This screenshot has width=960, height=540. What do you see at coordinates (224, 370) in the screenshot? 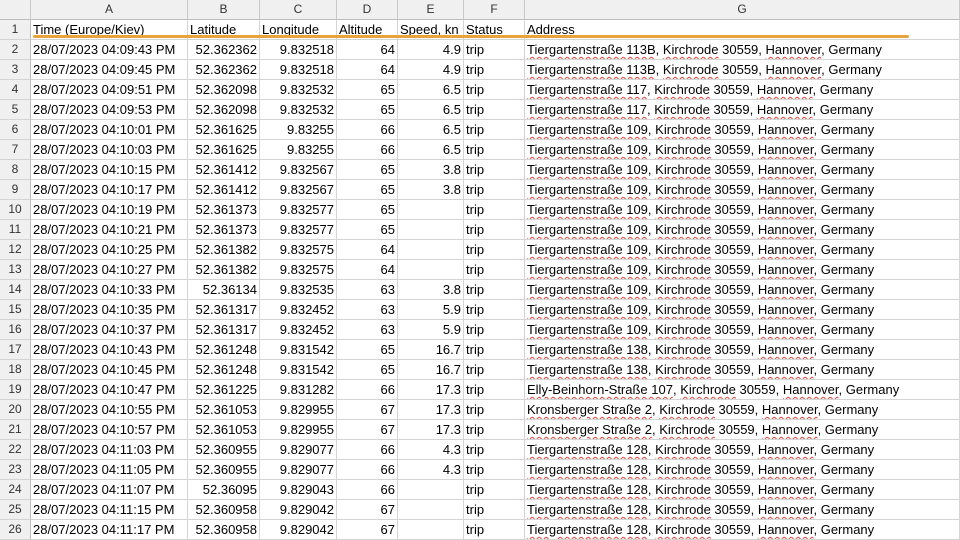
I see `cell-latitude: 52.361248` at bounding box center [224, 370].